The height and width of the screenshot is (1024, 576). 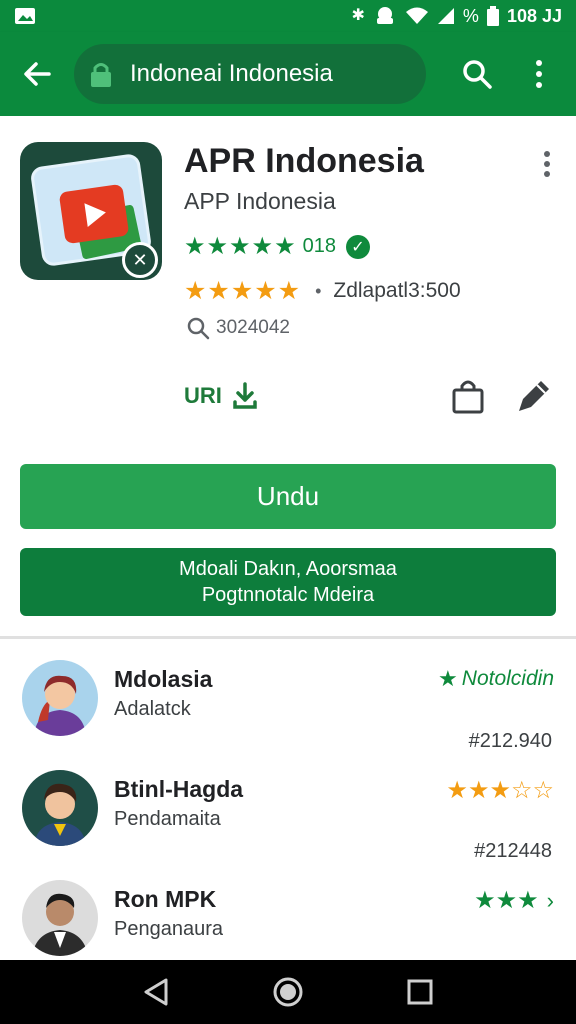 I want to click on section-divider, so click(x=288, y=637).